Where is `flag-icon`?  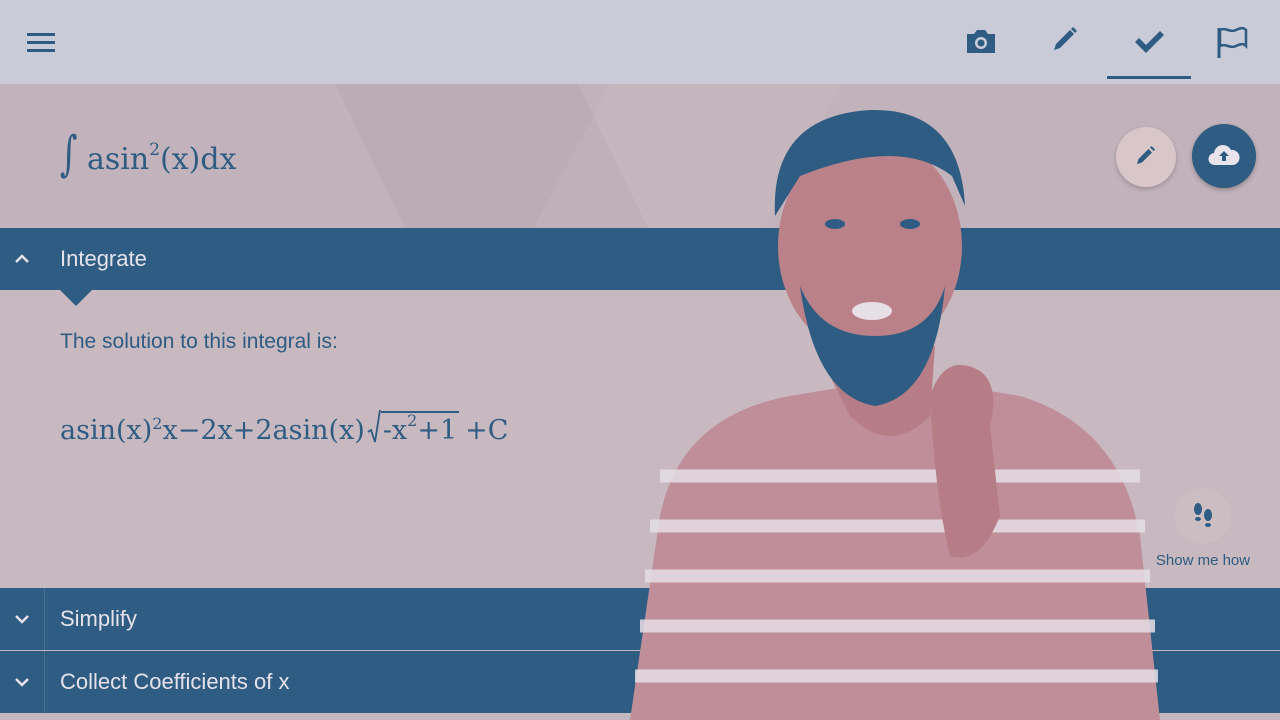
flag-icon is located at coordinates (1232, 42).